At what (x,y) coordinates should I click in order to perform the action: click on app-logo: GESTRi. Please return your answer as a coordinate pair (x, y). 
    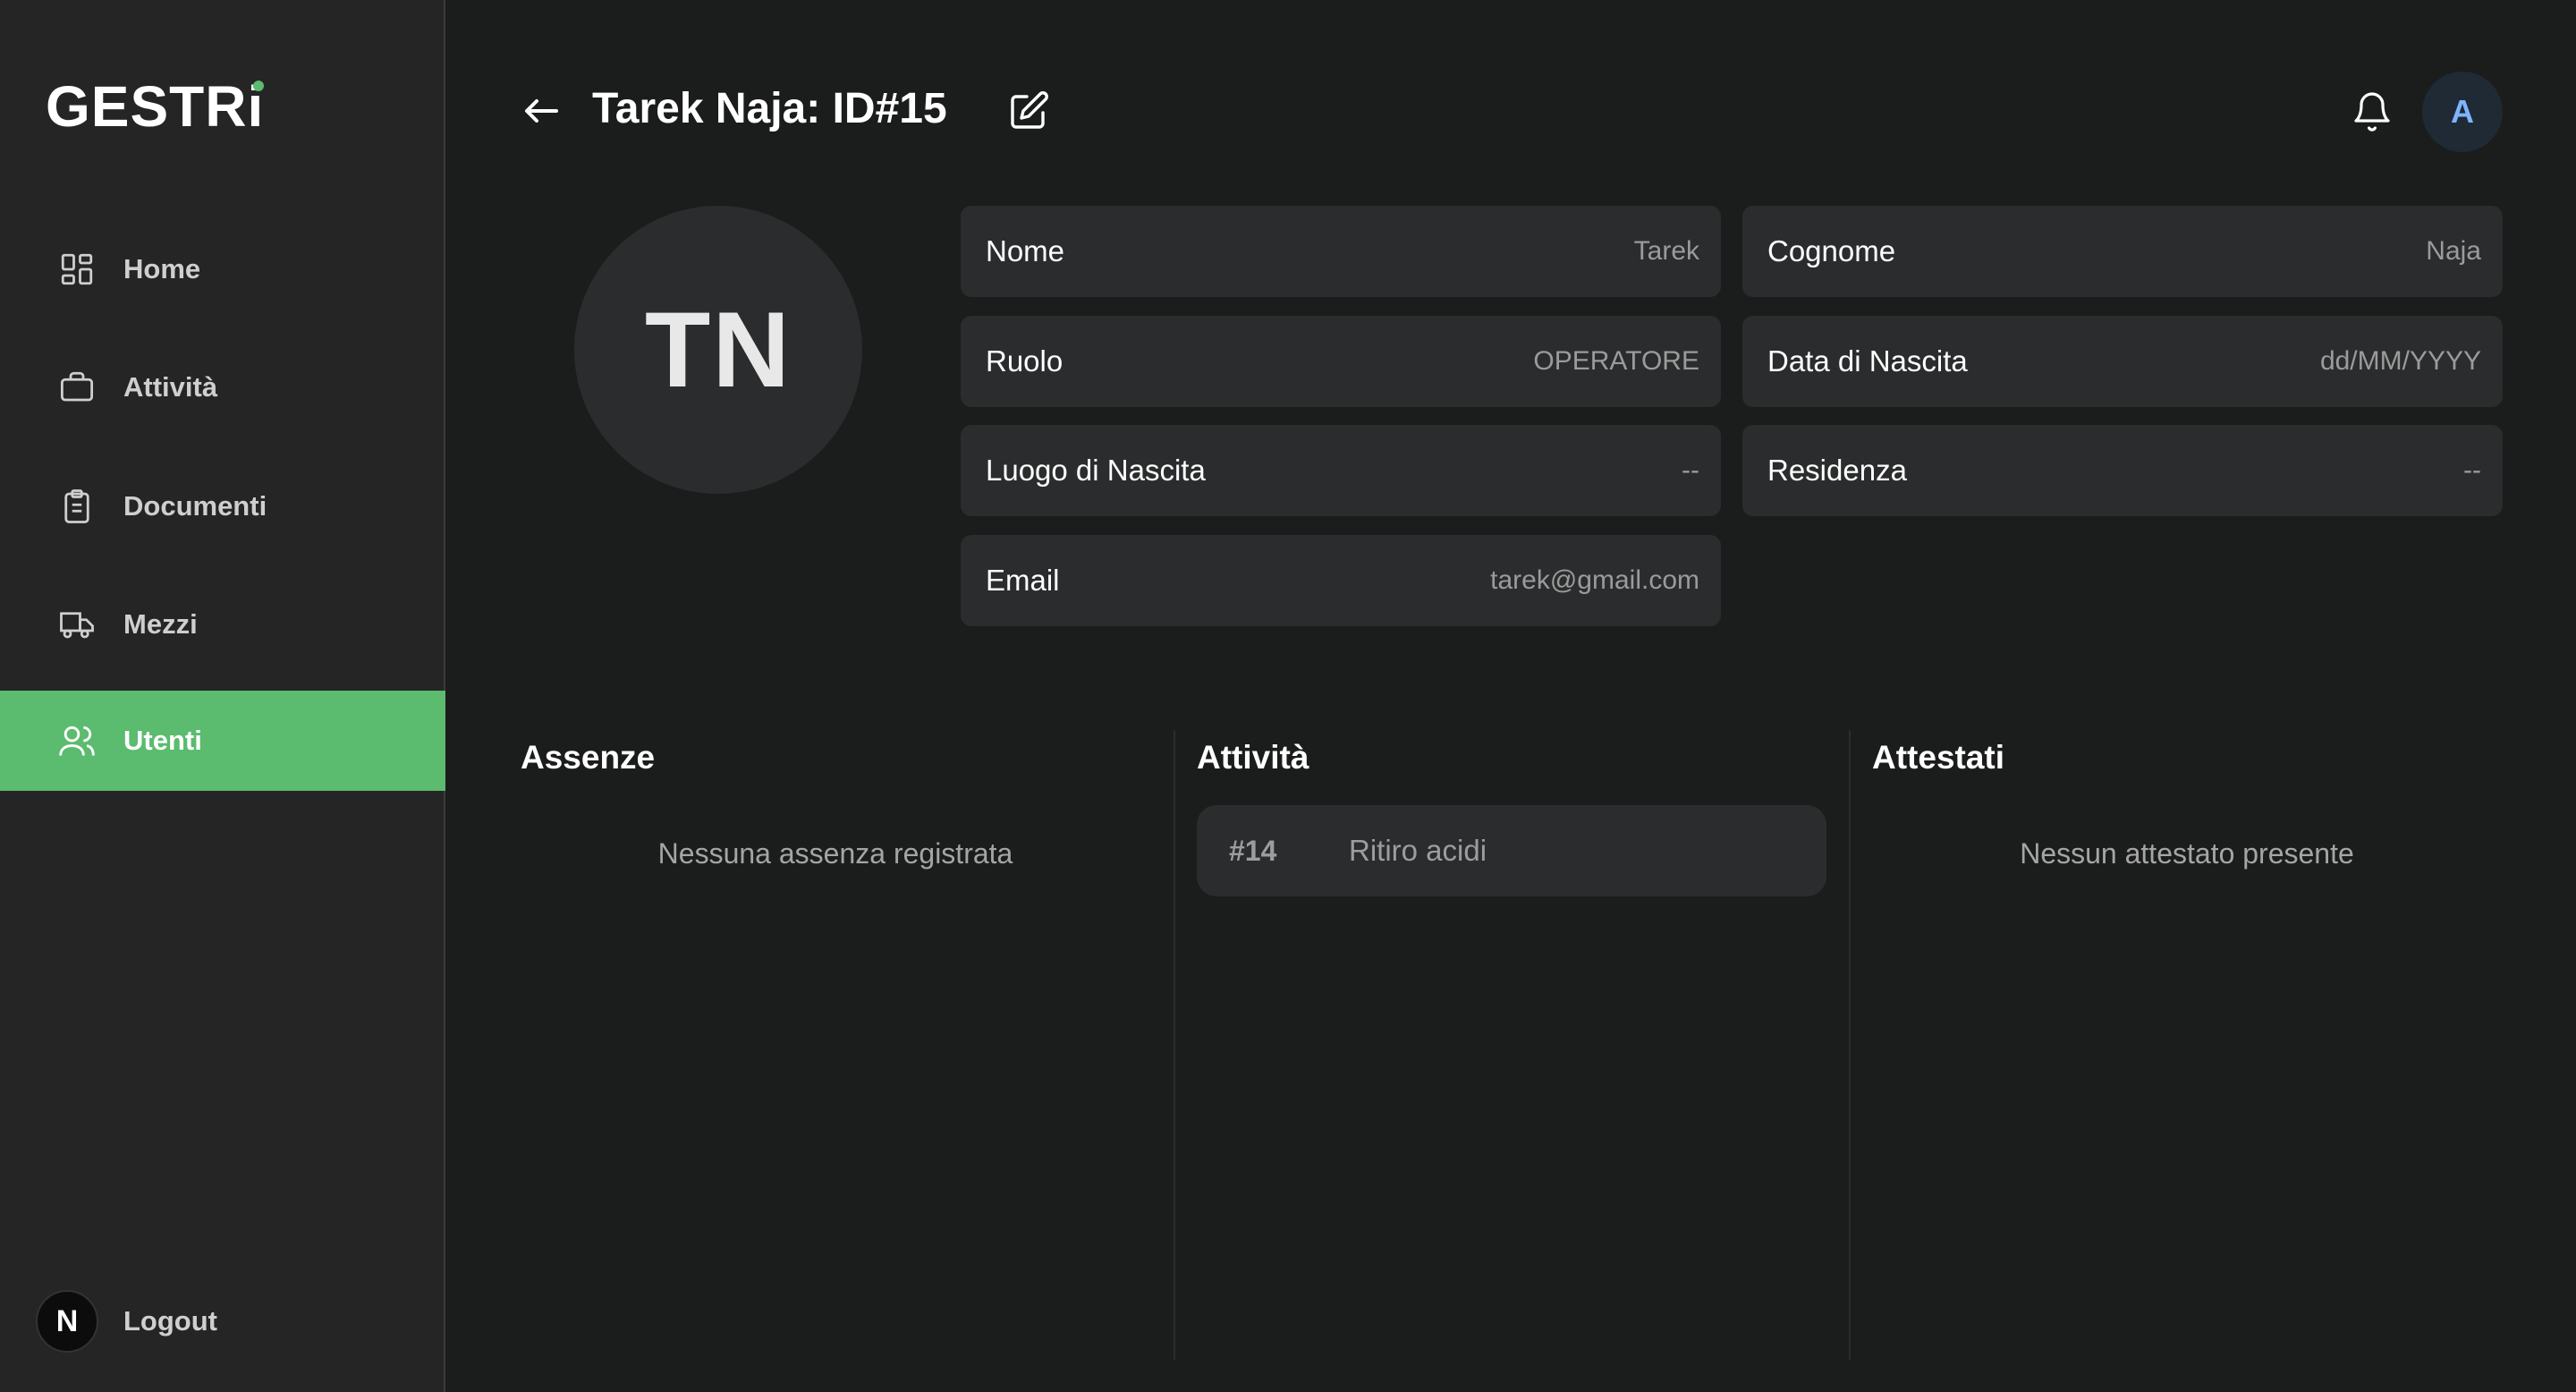
    Looking at the image, I should click on (155, 106).